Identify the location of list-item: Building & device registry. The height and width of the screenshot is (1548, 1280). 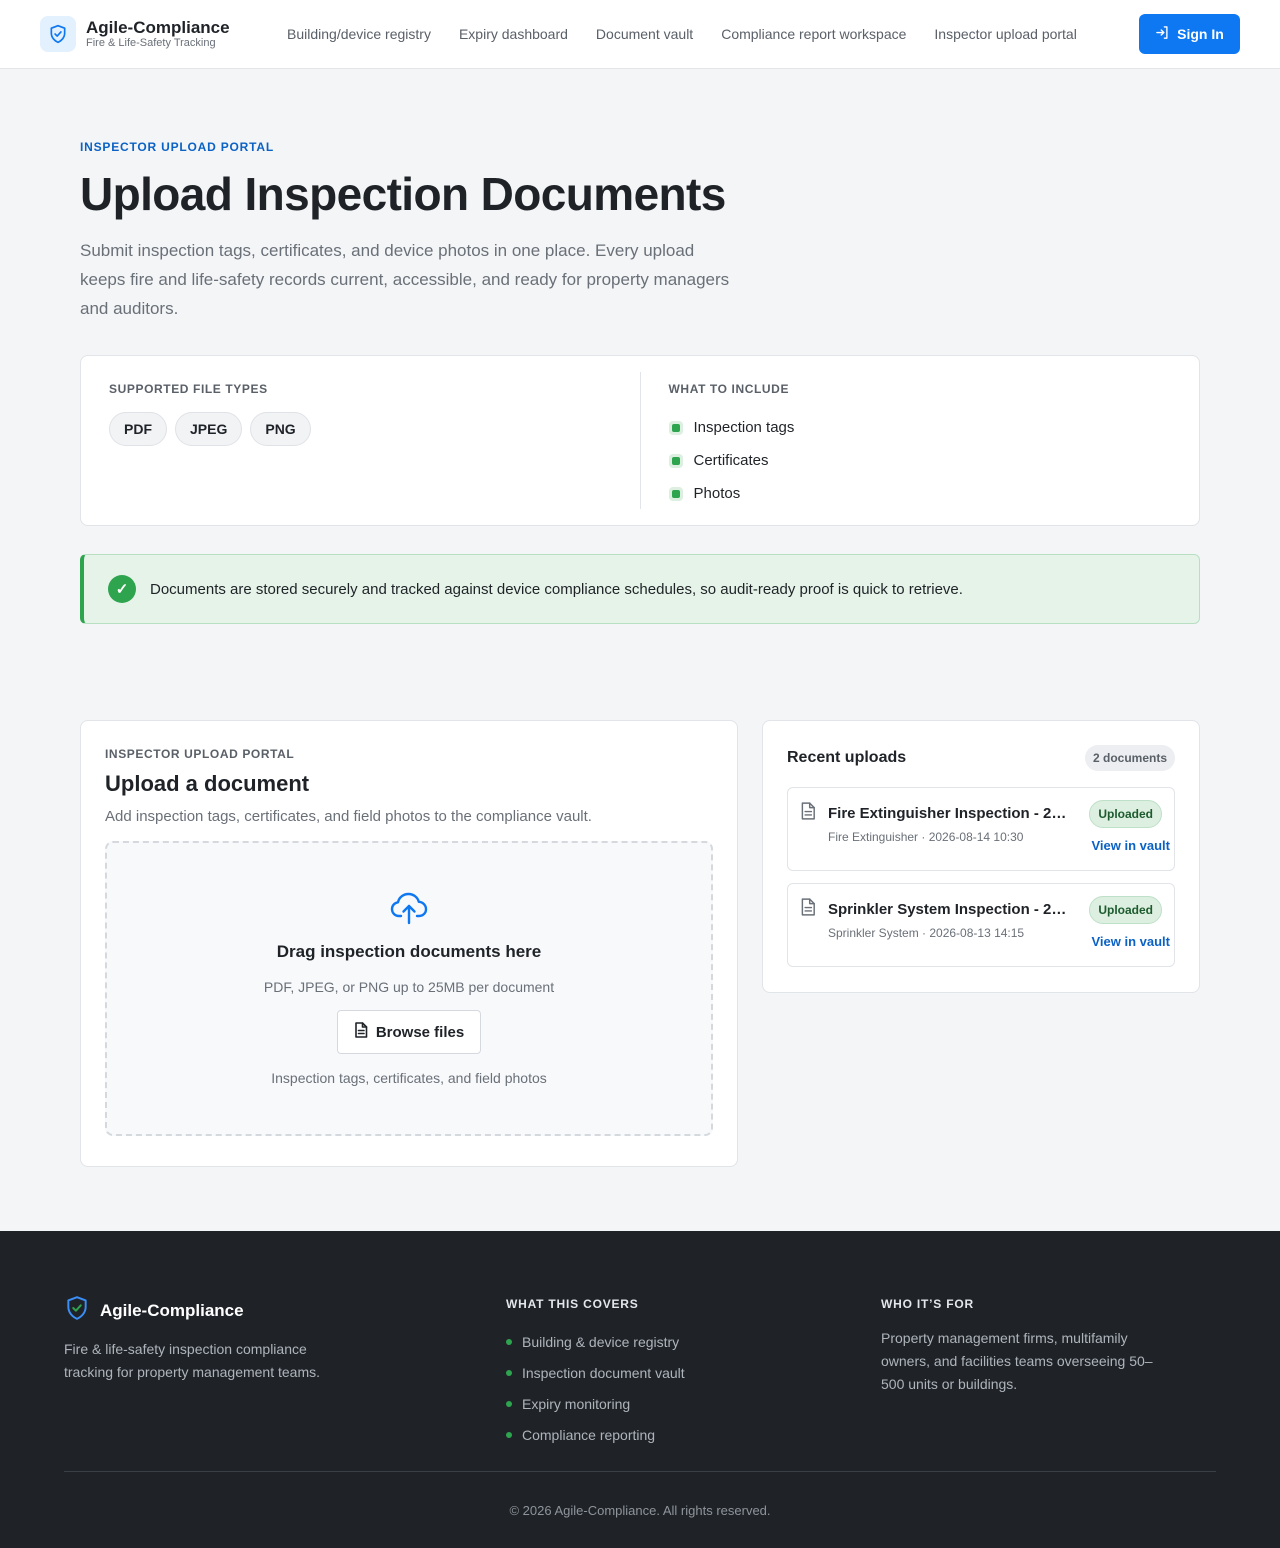
(693, 1341).